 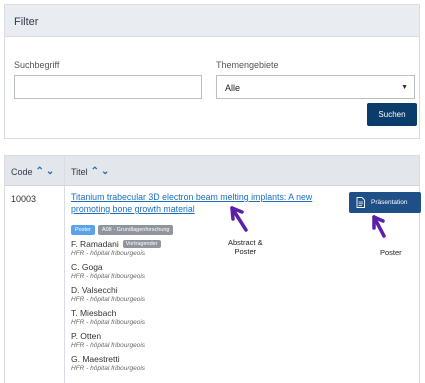 I want to click on topic-selected-value: Alle, so click(x=233, y=88).